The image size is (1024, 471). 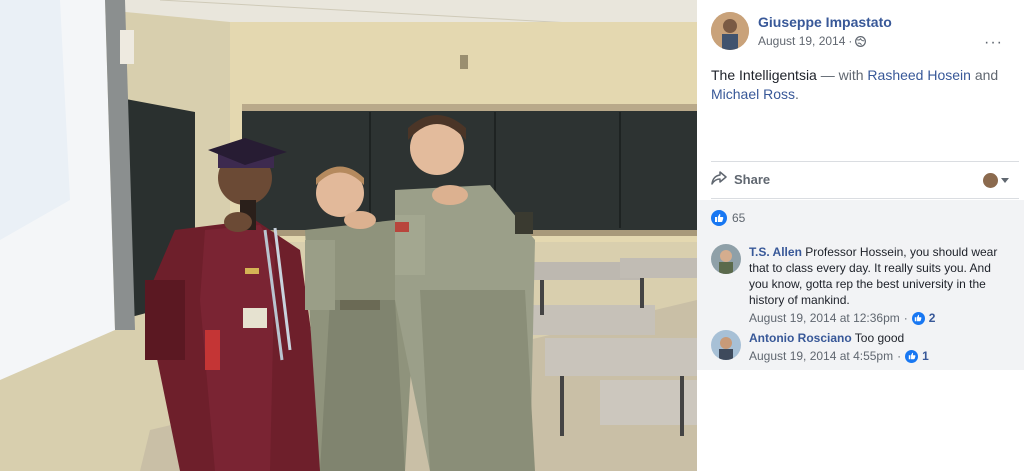 What do you see at coordinates (860, 181) in the screenshot?
I see `action-row: Share` at bounding box center [860, 181].